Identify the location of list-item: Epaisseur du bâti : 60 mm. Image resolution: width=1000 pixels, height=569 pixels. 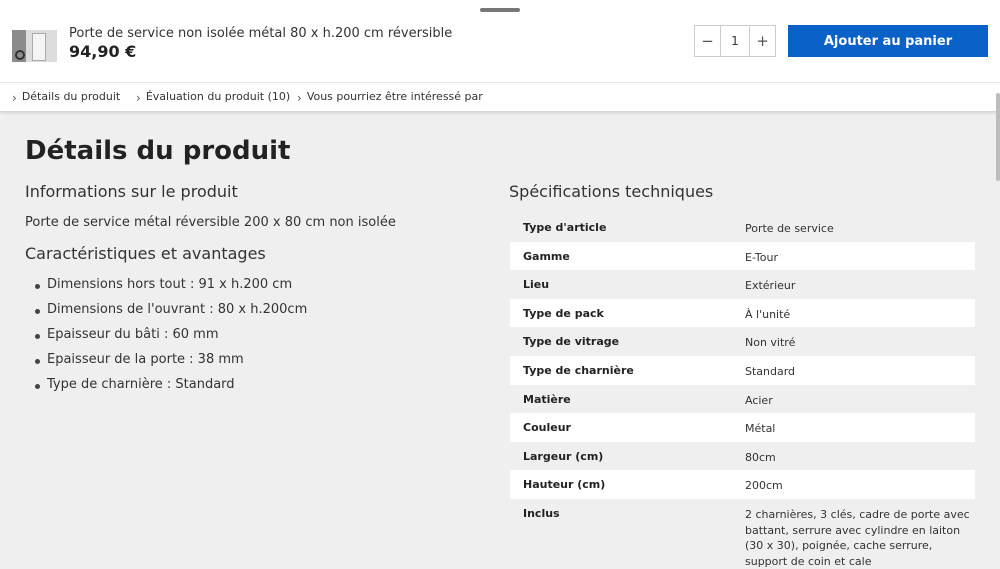
(170, 339).